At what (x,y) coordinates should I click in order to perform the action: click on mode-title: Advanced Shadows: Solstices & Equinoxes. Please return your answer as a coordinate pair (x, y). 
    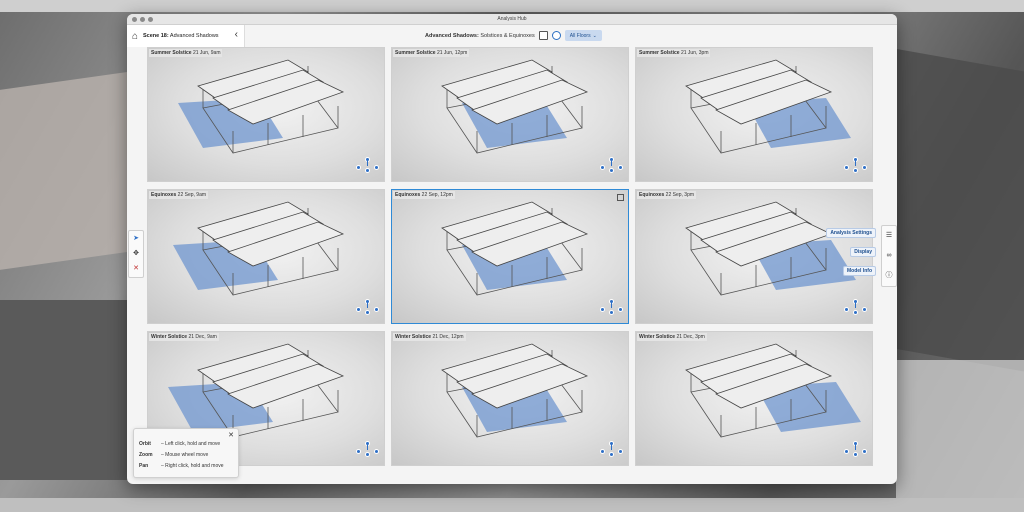
    Looking at the image, I should click on (480, 36).